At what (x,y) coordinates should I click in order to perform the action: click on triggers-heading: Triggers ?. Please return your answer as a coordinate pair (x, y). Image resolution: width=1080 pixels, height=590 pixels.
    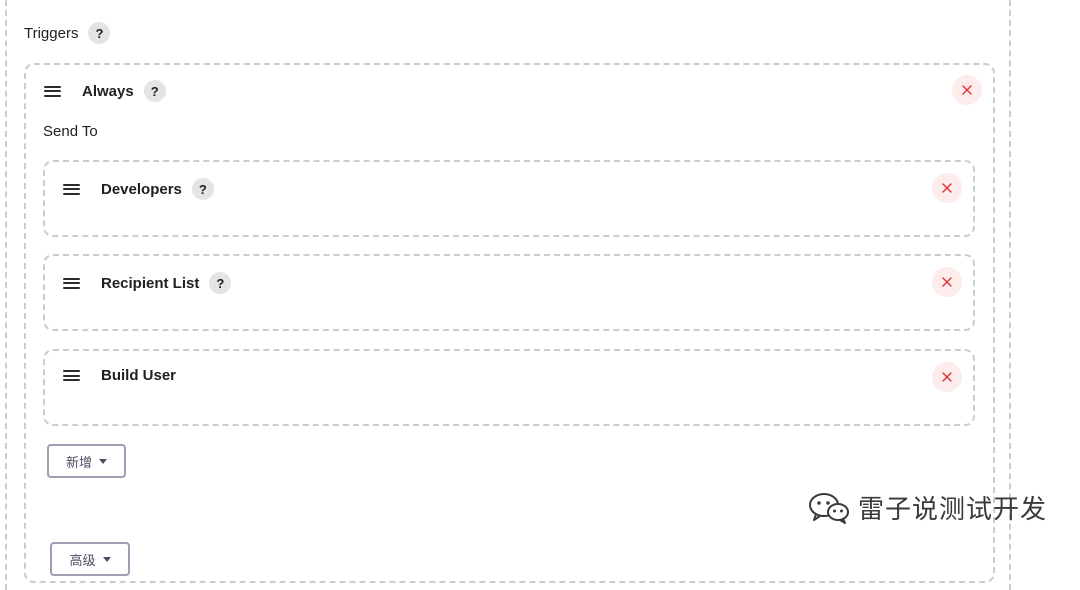
    Looking at the image, I should click on (67, 33).